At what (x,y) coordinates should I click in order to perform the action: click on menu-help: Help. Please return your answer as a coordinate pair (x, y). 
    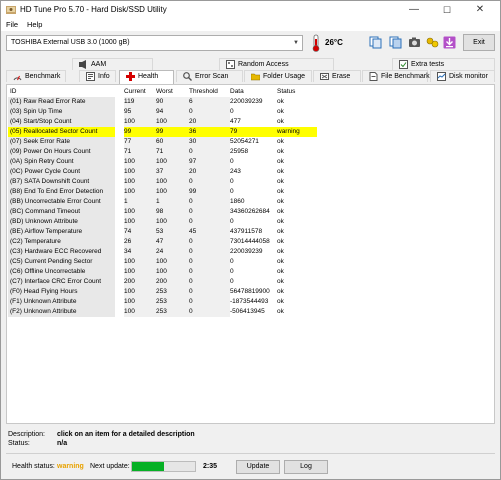
    Looking at the image, I should click on (34, 24).